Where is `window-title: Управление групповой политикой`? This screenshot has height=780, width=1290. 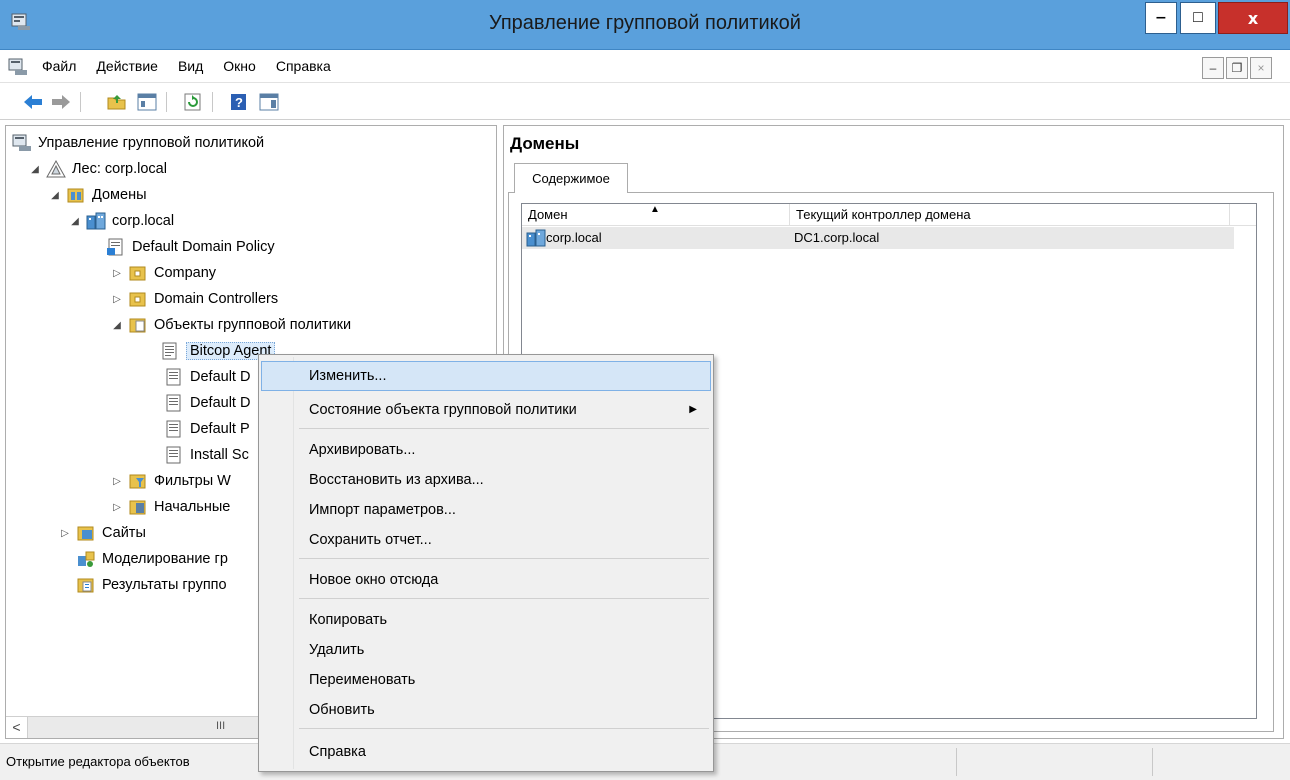
window-title: Управление групповой политикой is located at coordinates (645, 23).